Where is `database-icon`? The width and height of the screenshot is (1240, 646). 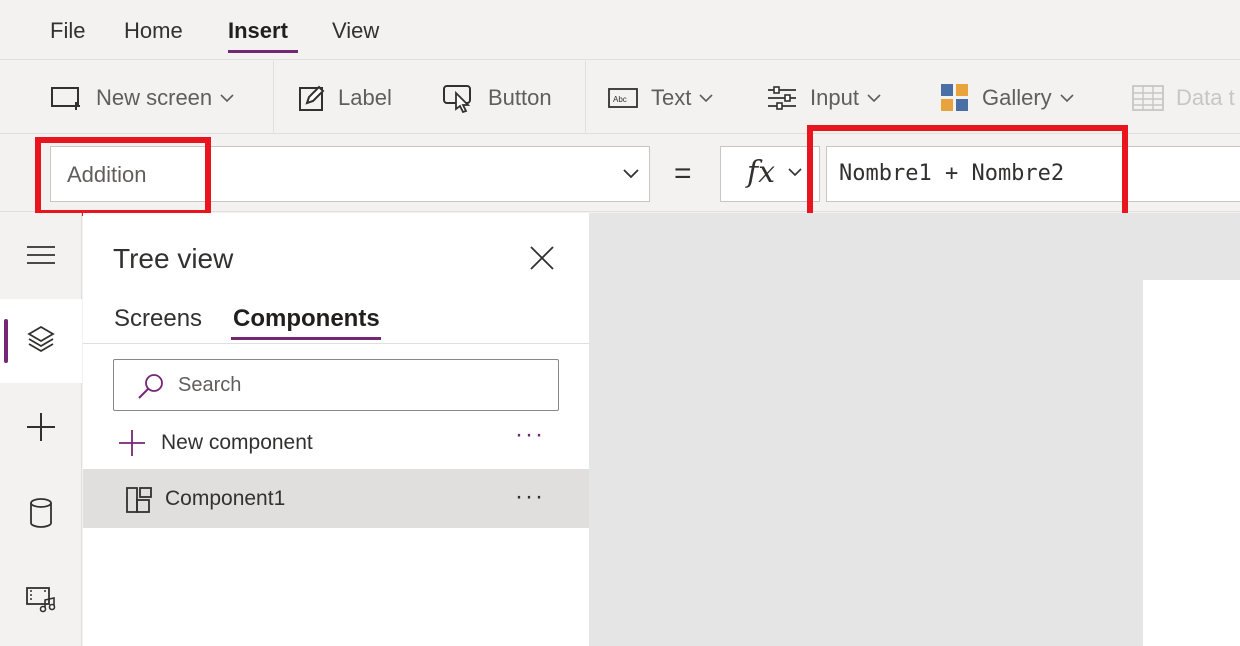
database-icon is located at coordinates (41, 515).